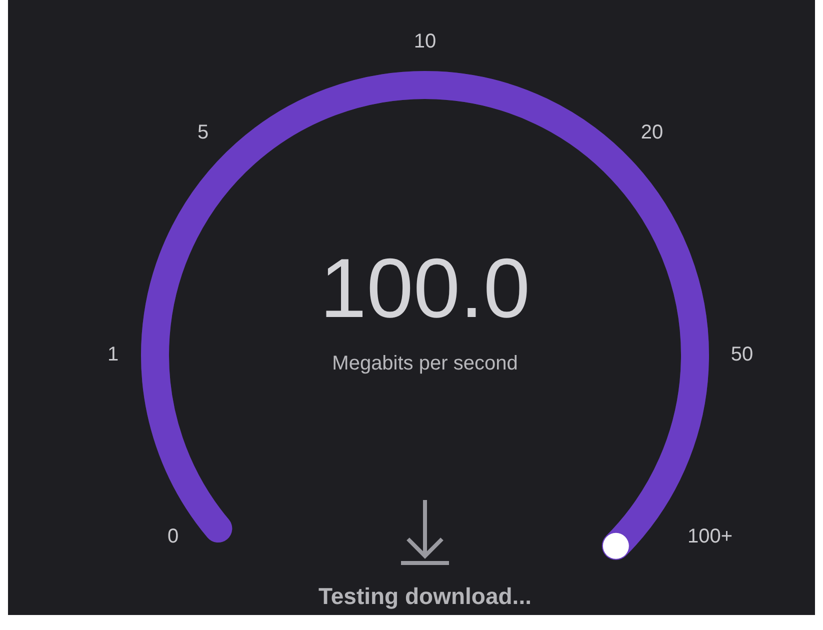 The height and width of the screenshot is (630, 823). Describe the element at coordinates (652, 132) in the screenshot. I see `scale-label: 20` at that location.